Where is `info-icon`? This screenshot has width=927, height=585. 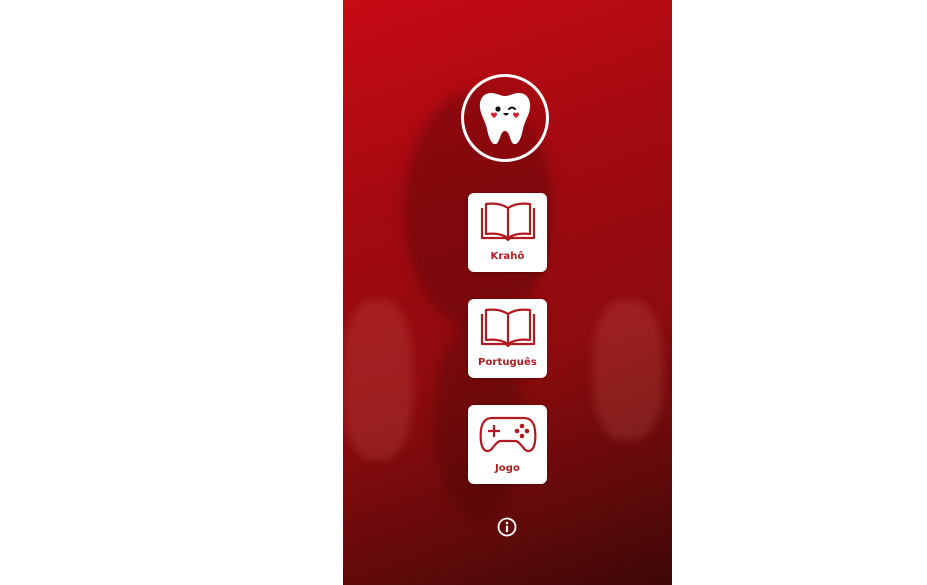 info-icon is located at coordinates (507, 527).